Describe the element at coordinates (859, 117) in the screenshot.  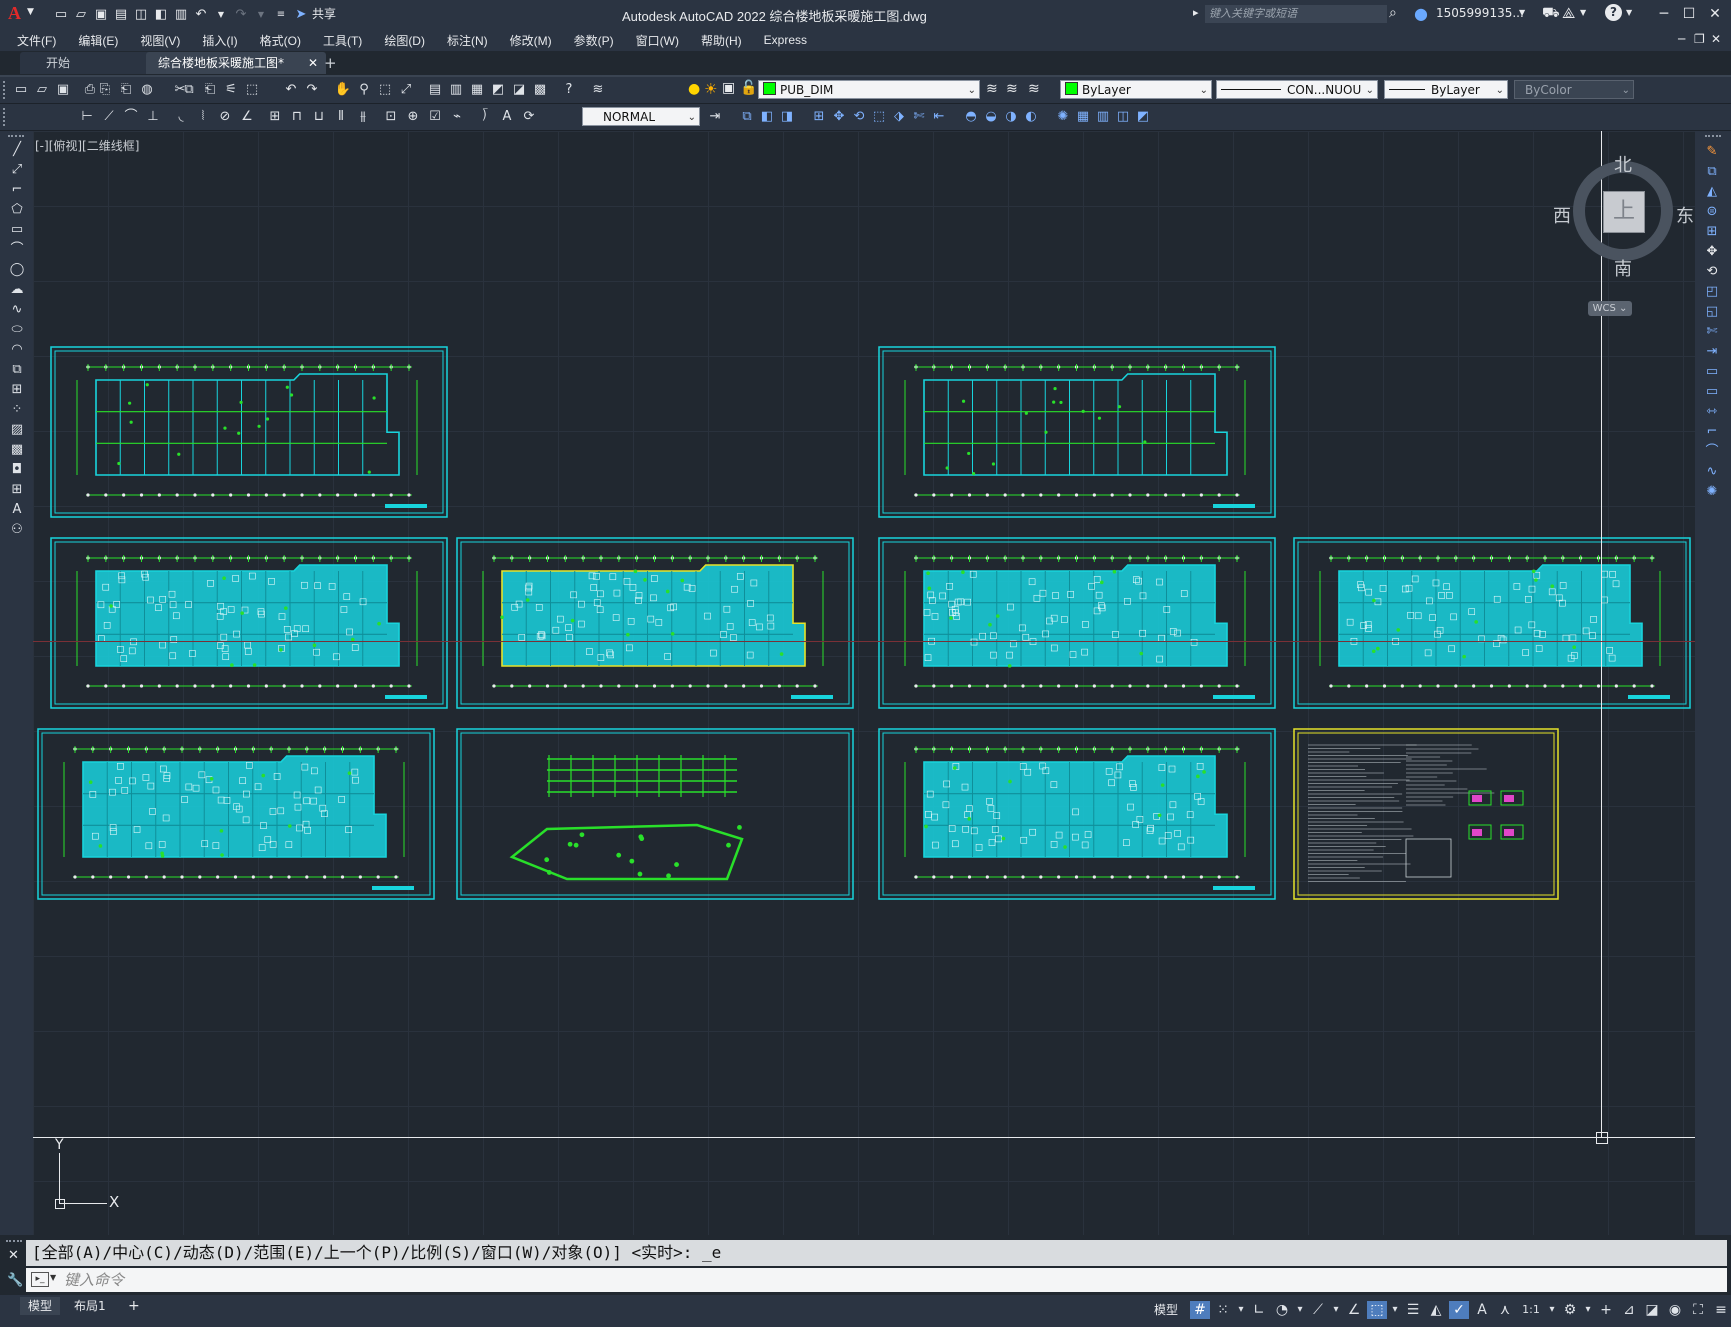
I see `rotate-icon: ⟲` at that location.